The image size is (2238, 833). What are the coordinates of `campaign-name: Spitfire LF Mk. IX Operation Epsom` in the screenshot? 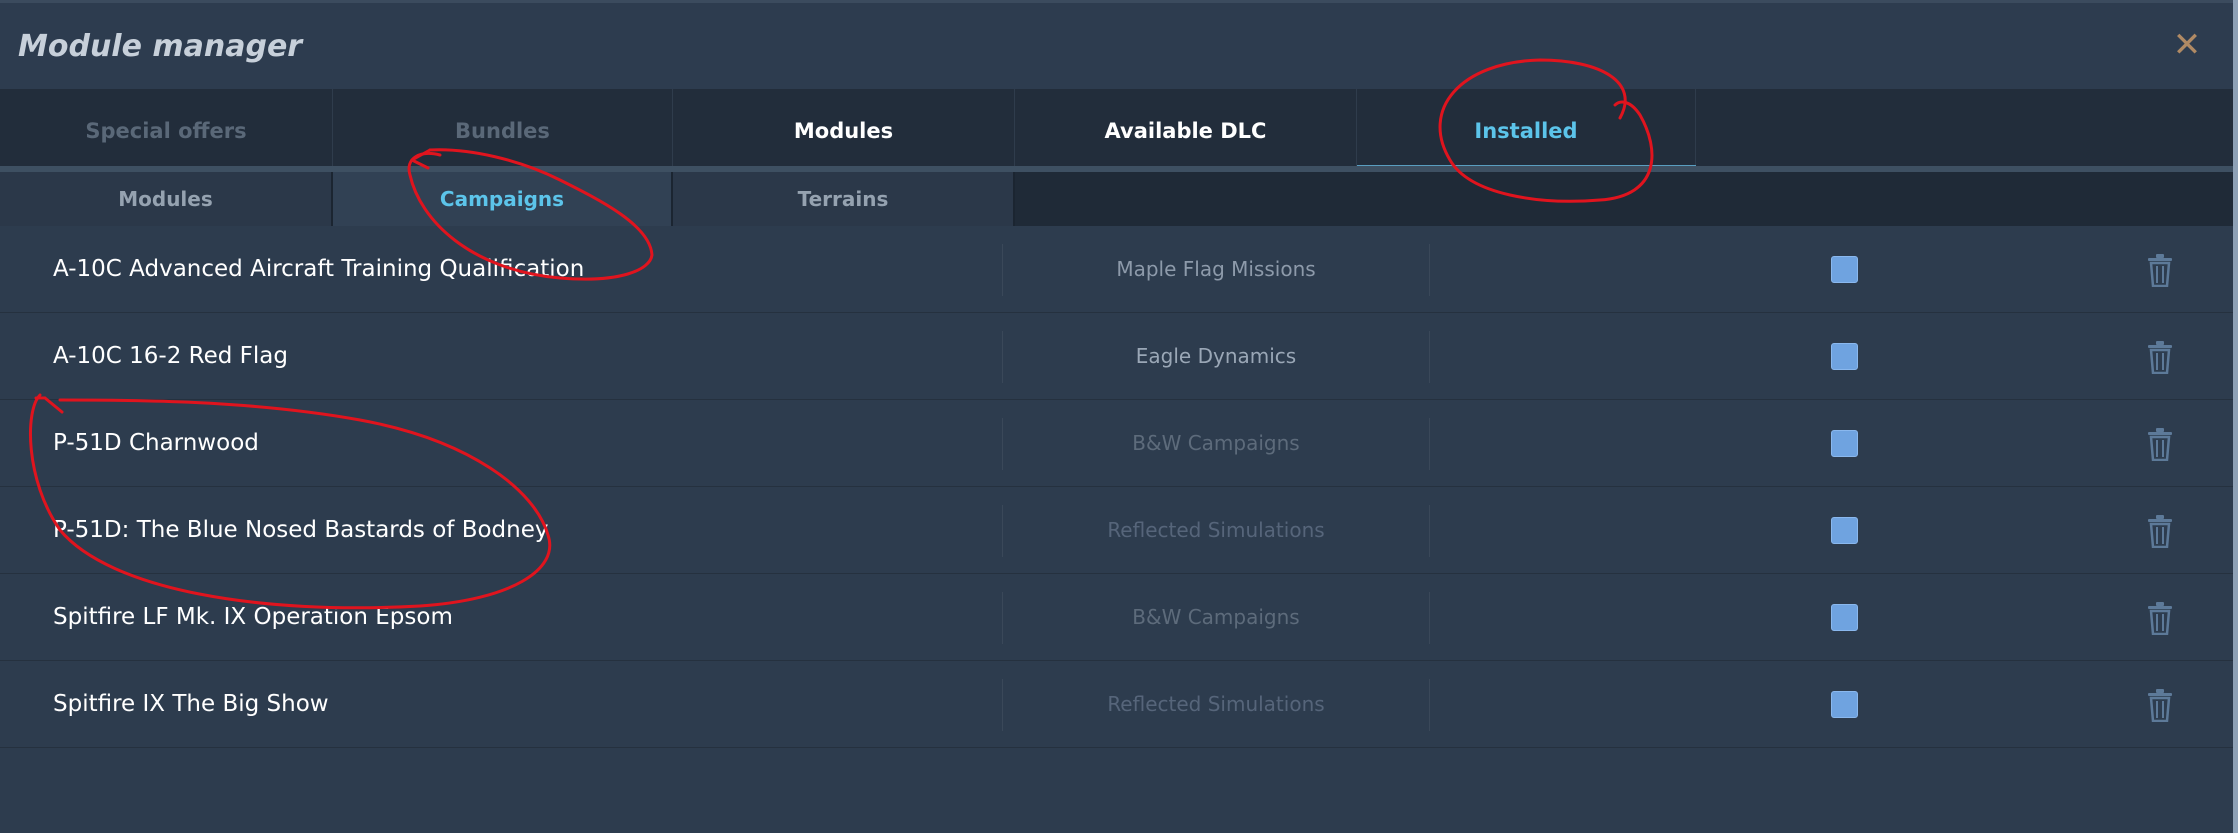 It's located at (253, 617).